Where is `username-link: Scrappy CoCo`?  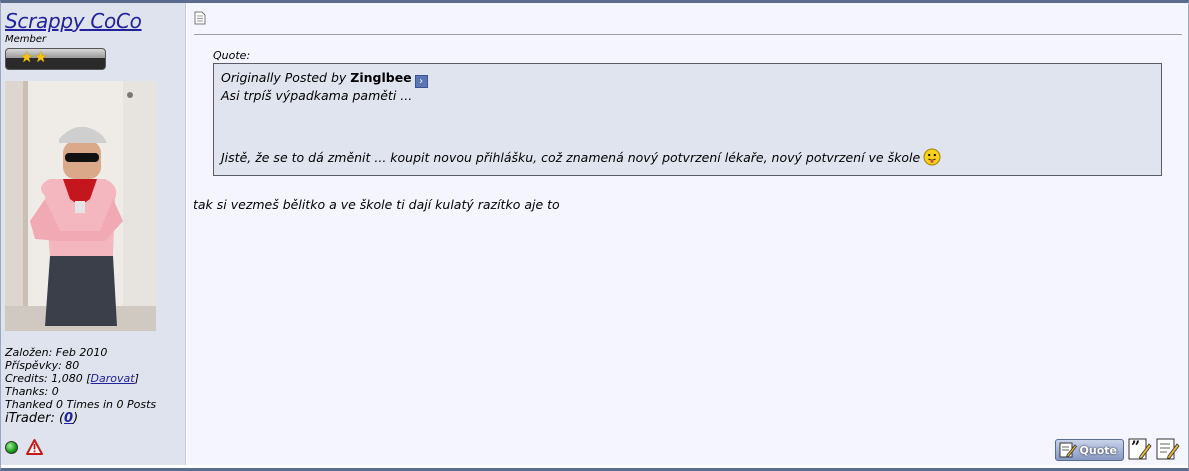
username-link: Scrappy CoCo is located at coordinates (73, 21).